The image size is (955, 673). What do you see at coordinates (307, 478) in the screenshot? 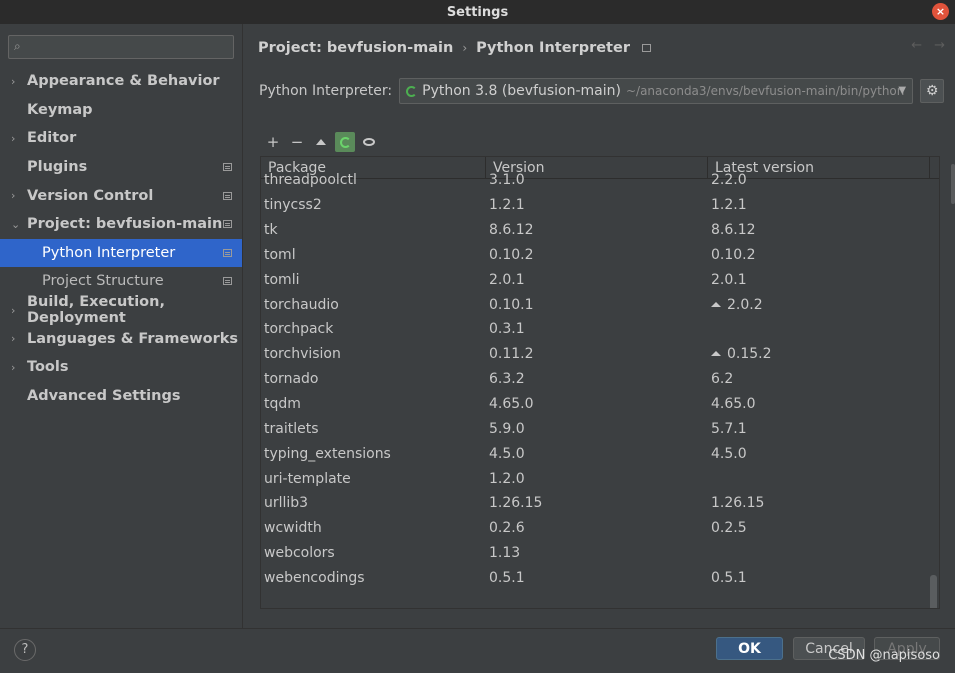
I see `package-name-text: uri-template` at bounding box center [307, 478].